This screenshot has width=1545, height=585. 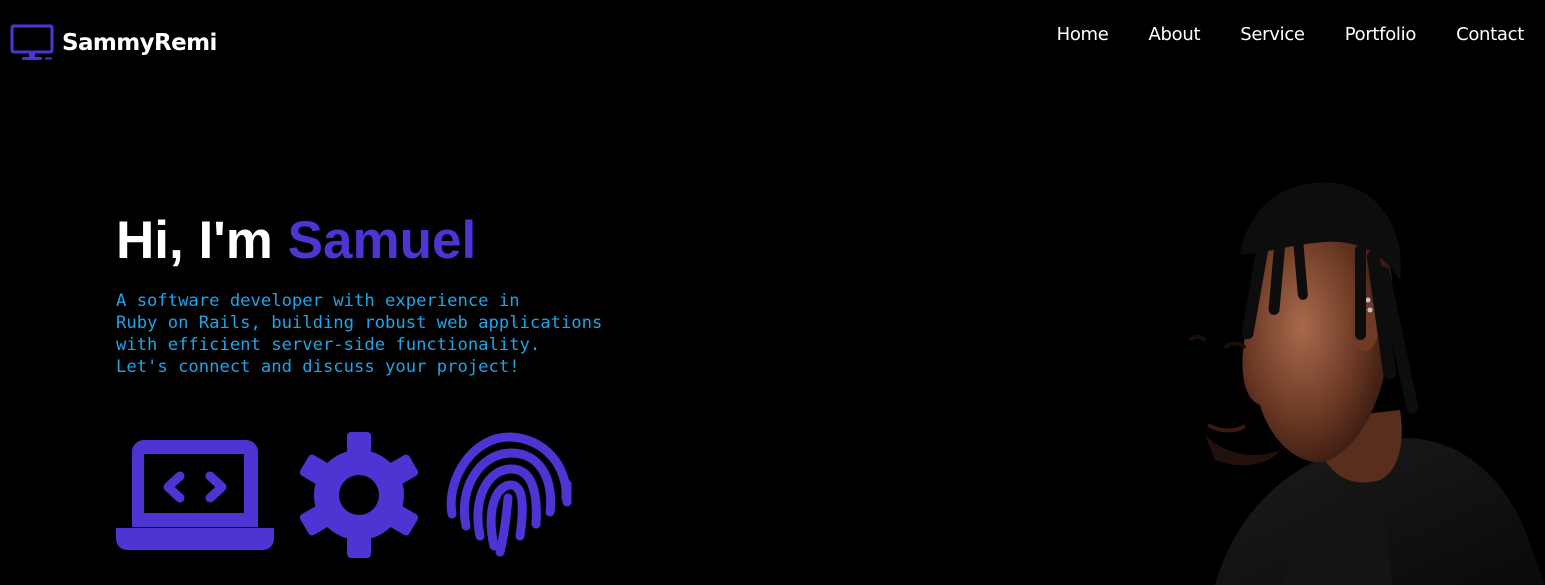 What do you see at coordinates (194, 240) in the screenshot?
I see `hero-greeting: Hi, I'm` at bounding box center [194, 240].